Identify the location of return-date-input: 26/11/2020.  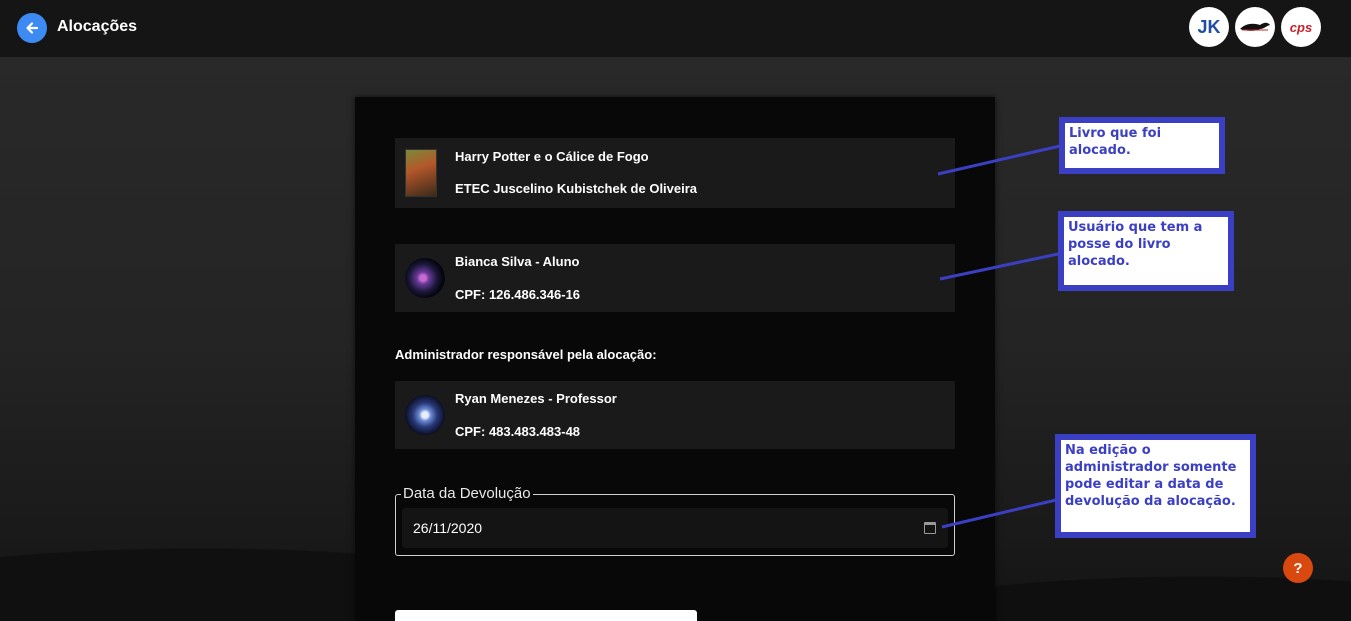
(675, 528).